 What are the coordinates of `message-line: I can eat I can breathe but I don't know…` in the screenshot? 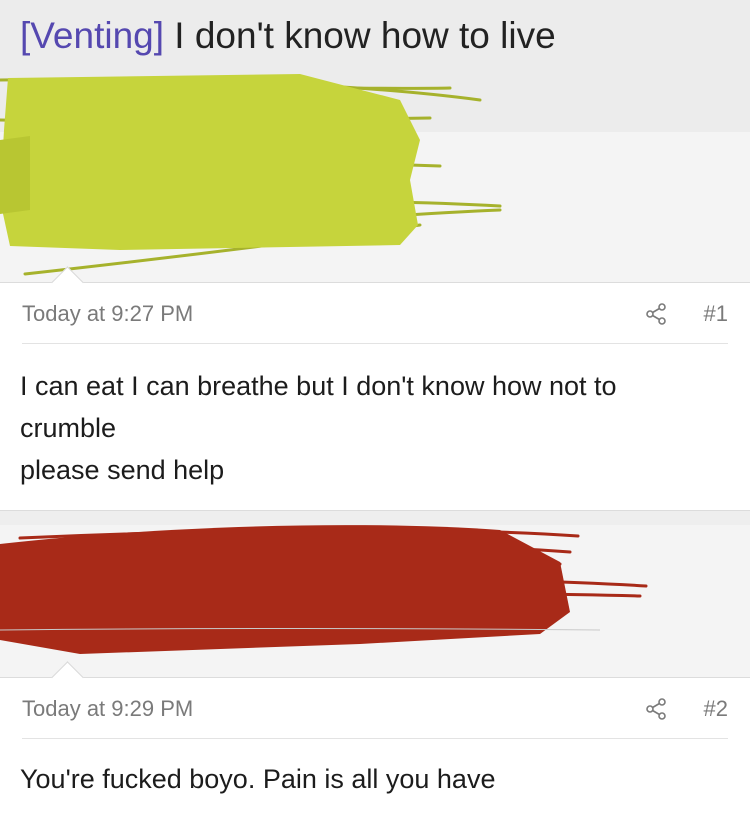 It's located at (318, 386).